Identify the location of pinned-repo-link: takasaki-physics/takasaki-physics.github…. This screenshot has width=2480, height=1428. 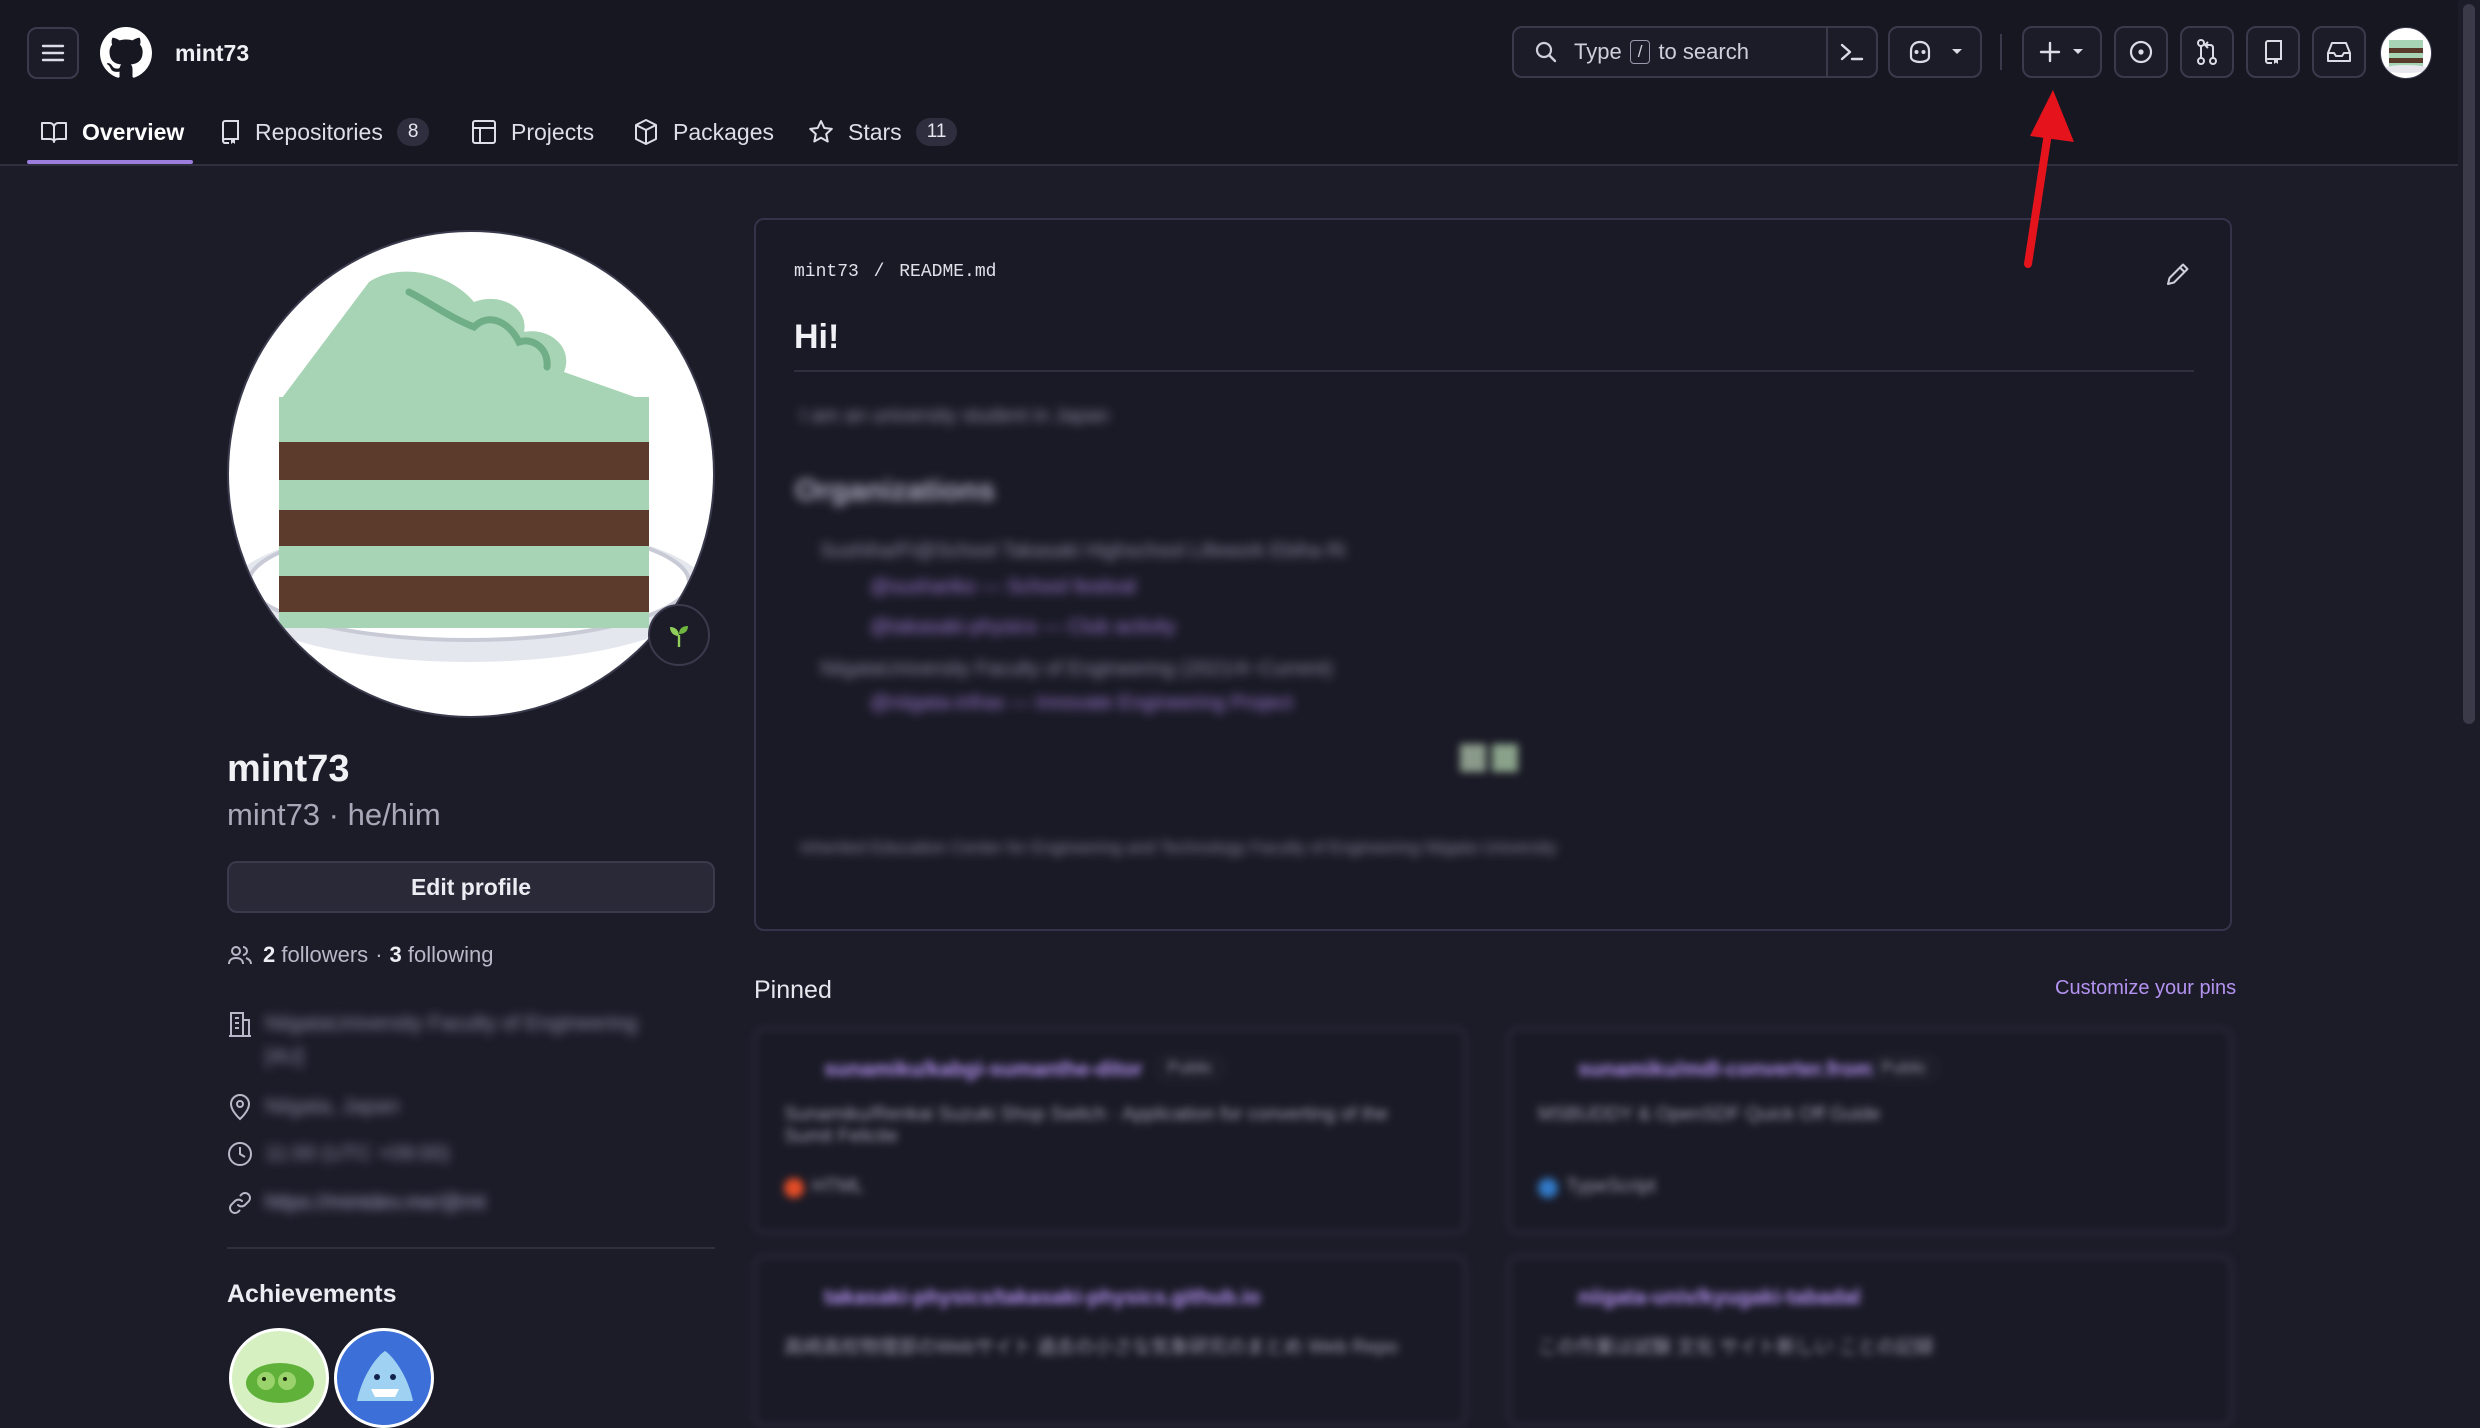
(1042, 1298).